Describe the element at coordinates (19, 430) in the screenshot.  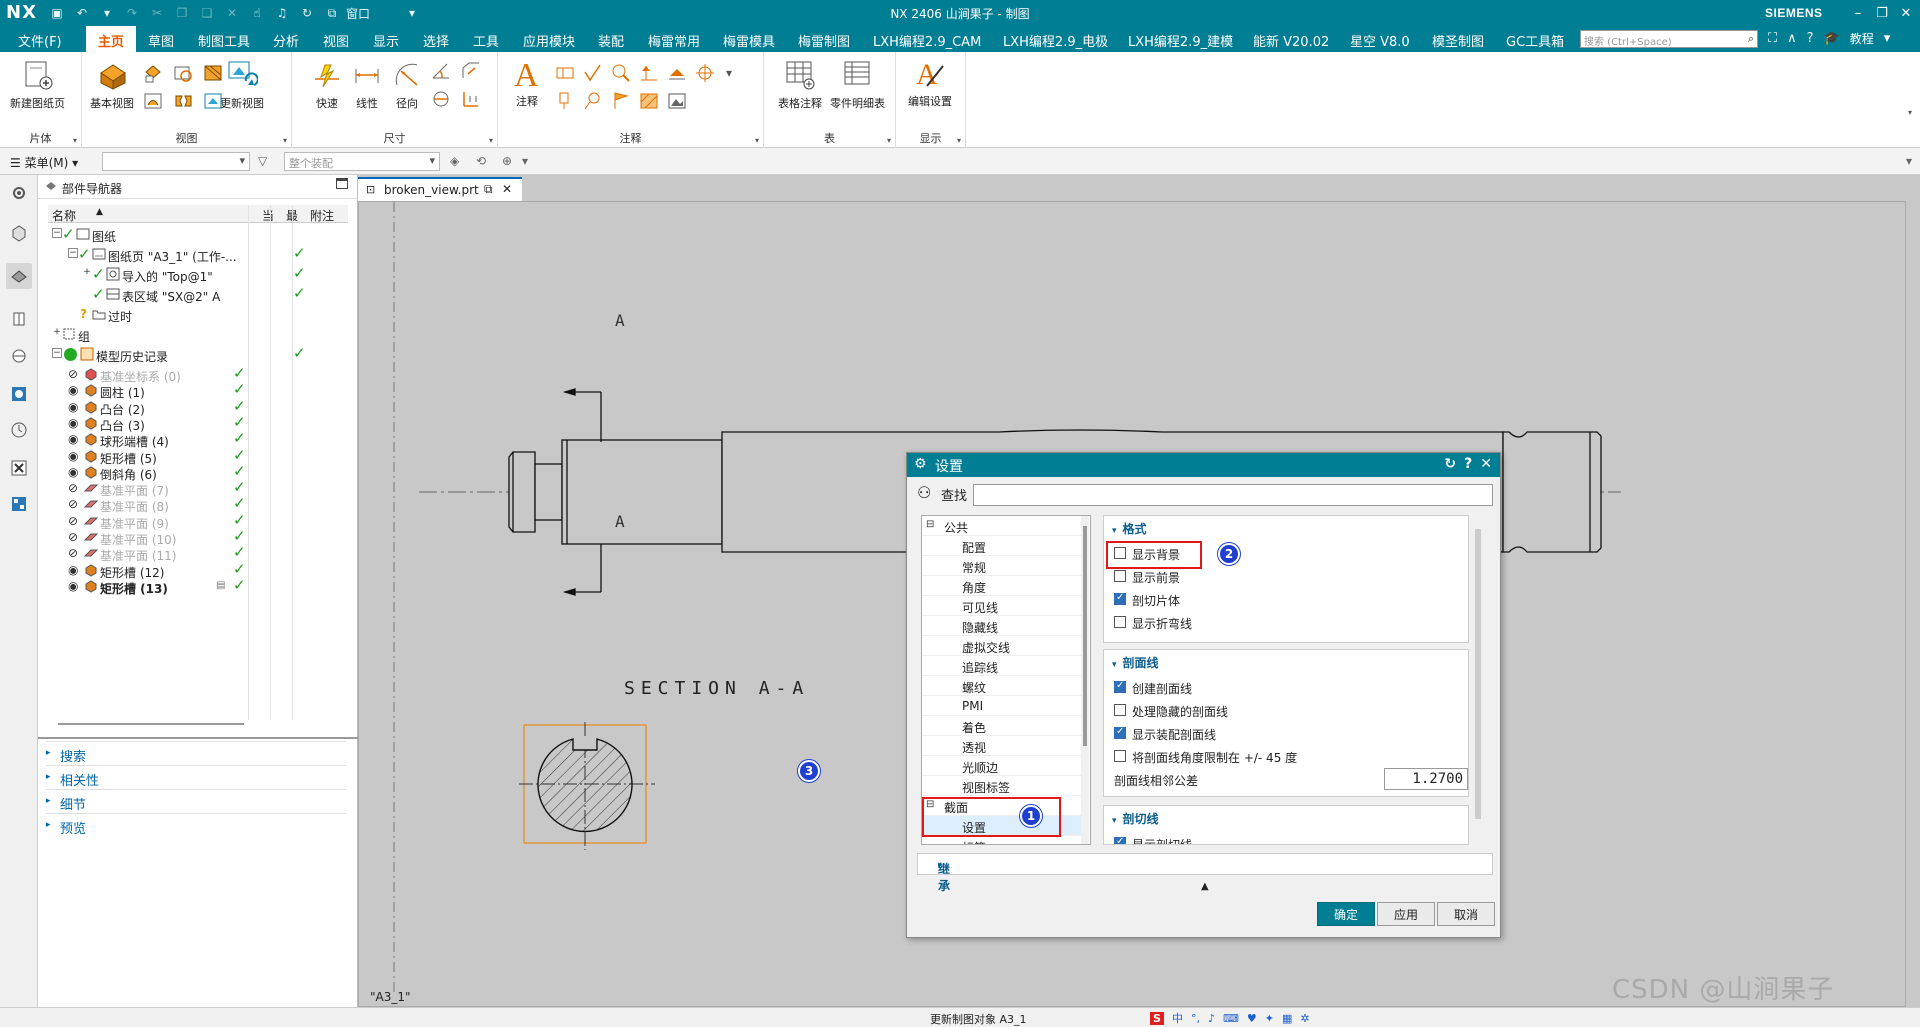
I see `history-icon` at that location.